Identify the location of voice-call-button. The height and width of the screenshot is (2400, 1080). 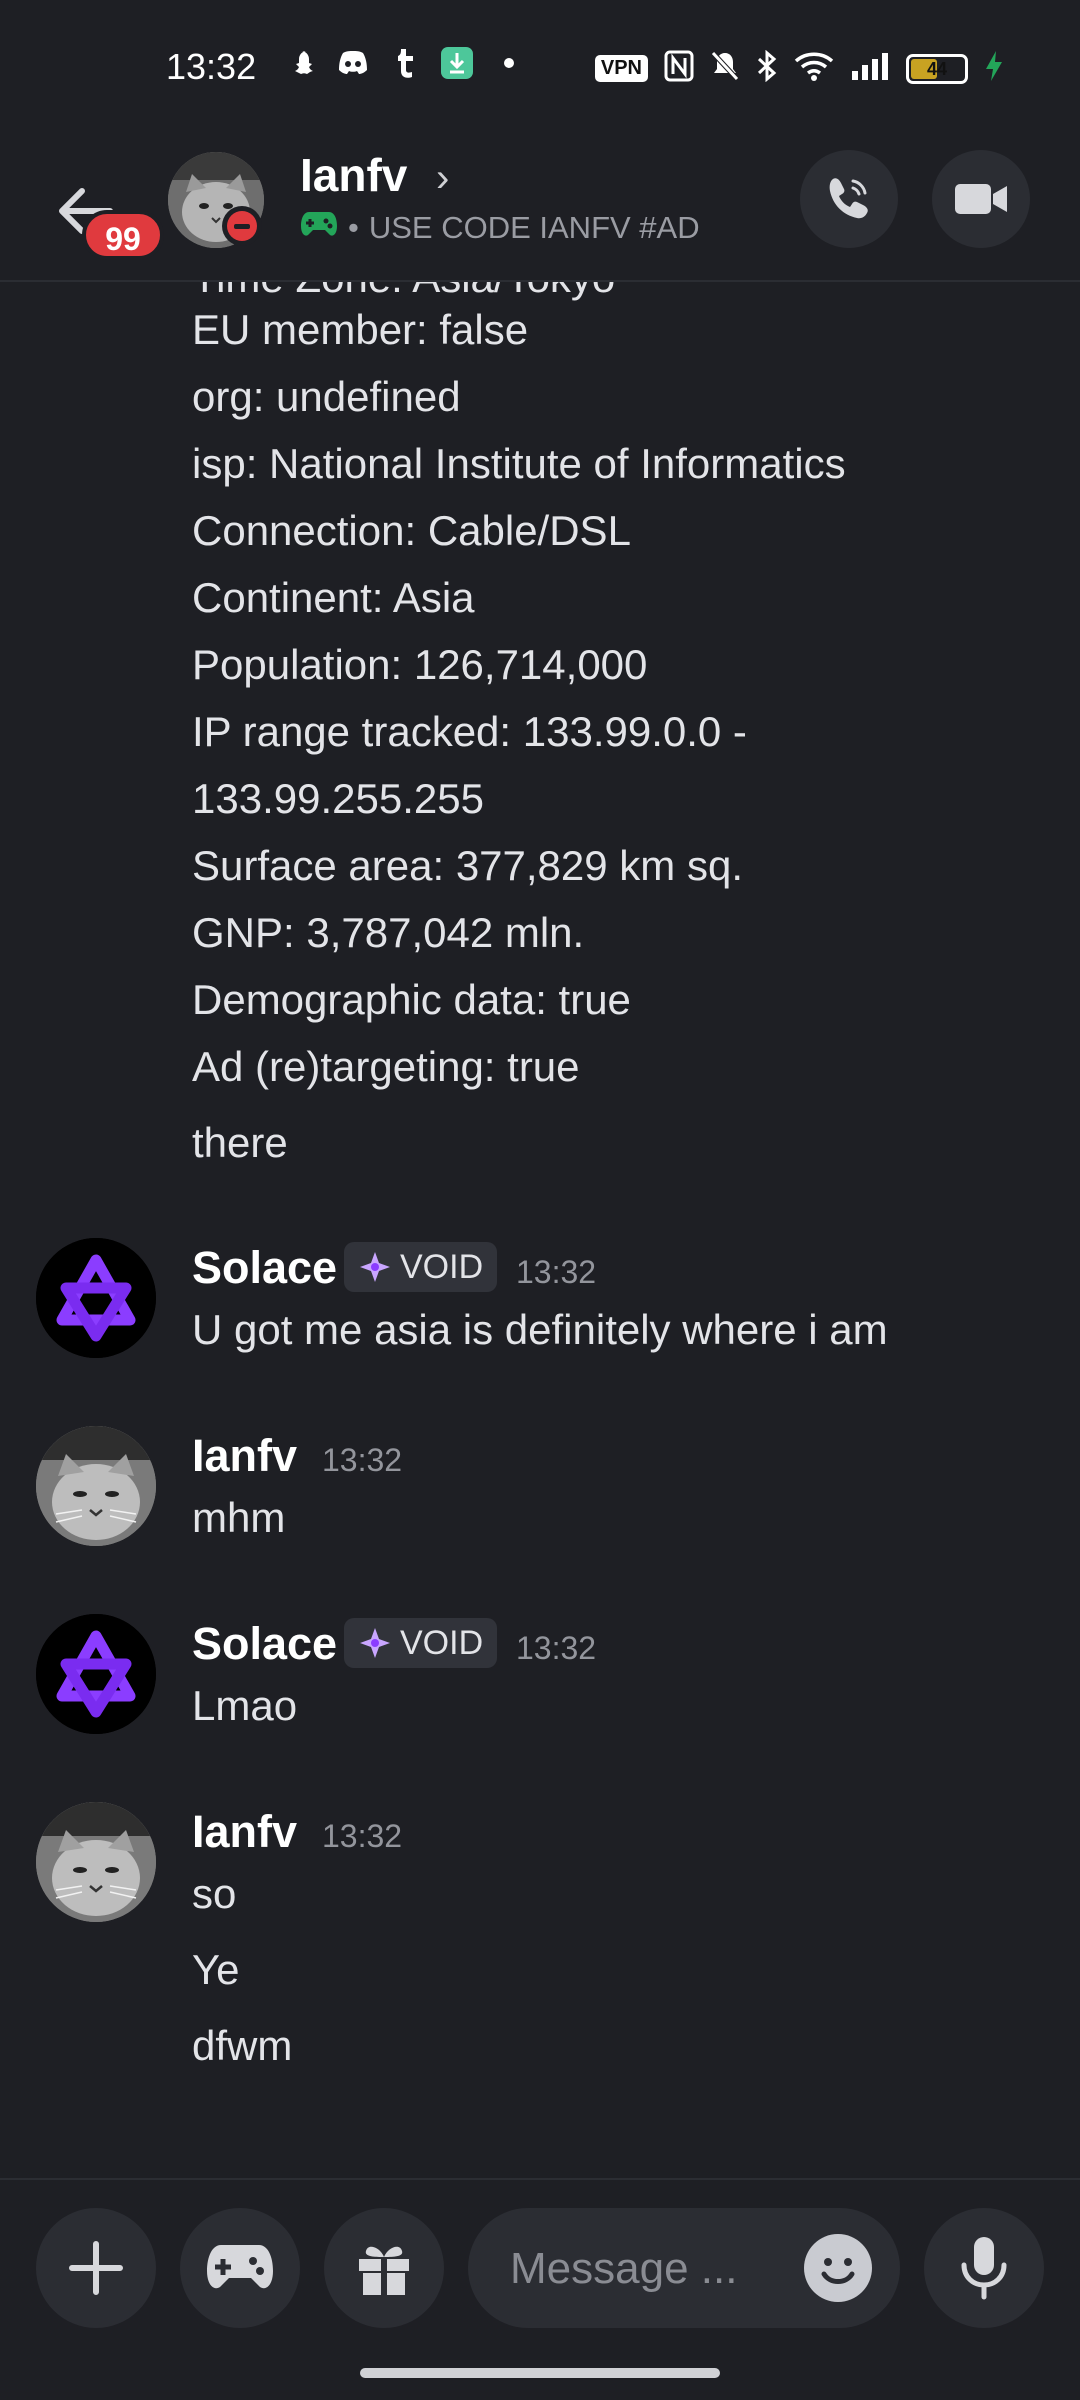
(849, 199).